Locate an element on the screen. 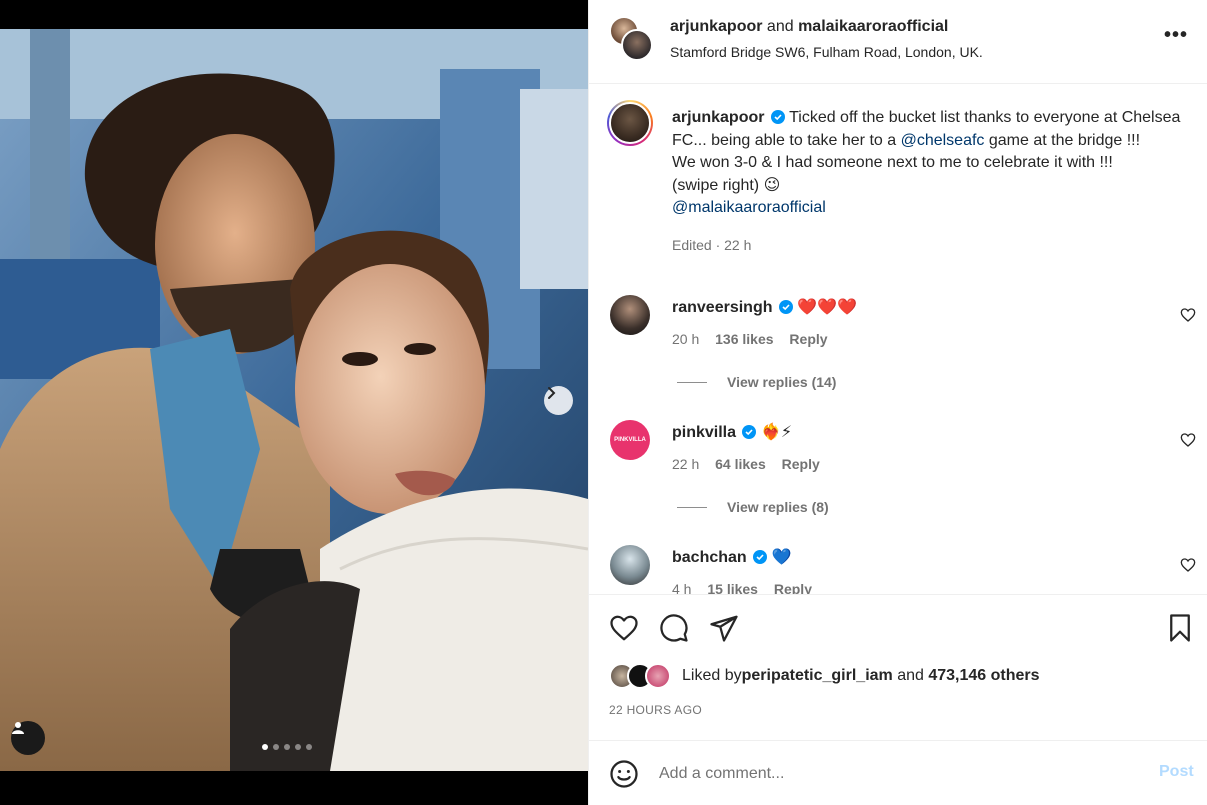 The image size is (1207, 805). comment-time: 4 h is located at coordinates (682, 587).